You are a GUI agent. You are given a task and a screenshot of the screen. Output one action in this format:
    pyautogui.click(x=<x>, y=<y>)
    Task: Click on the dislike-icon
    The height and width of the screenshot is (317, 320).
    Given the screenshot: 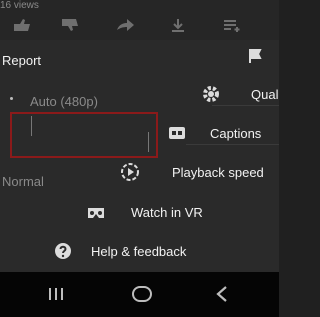 What is the action you would take?
    pyautogui.click(x=70, y=25)
    